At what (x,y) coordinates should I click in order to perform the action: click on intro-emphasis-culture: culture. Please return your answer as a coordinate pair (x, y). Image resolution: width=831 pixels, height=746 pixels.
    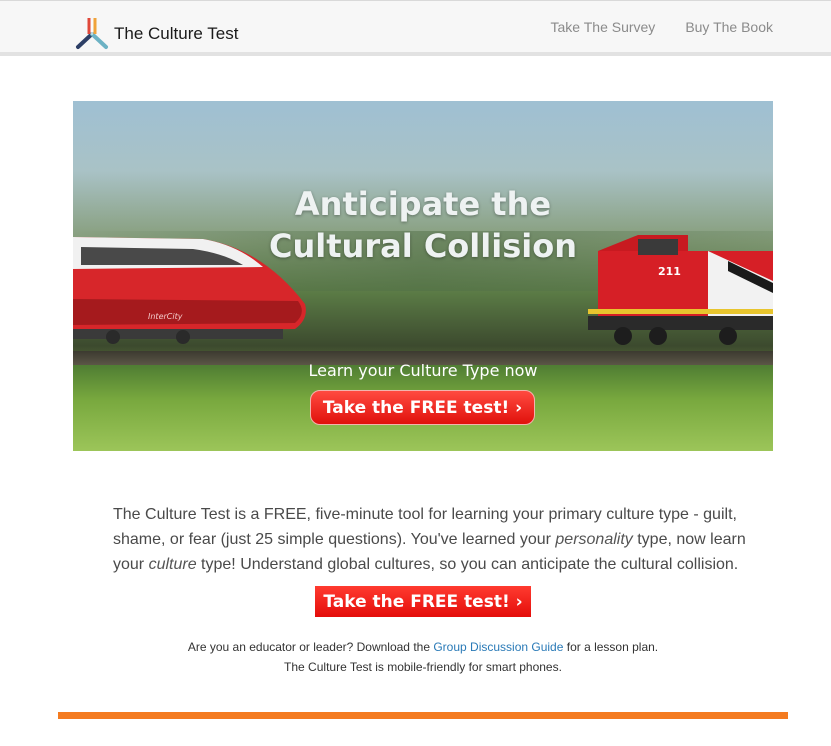
    Looking at the image, I should click on (172, 564).